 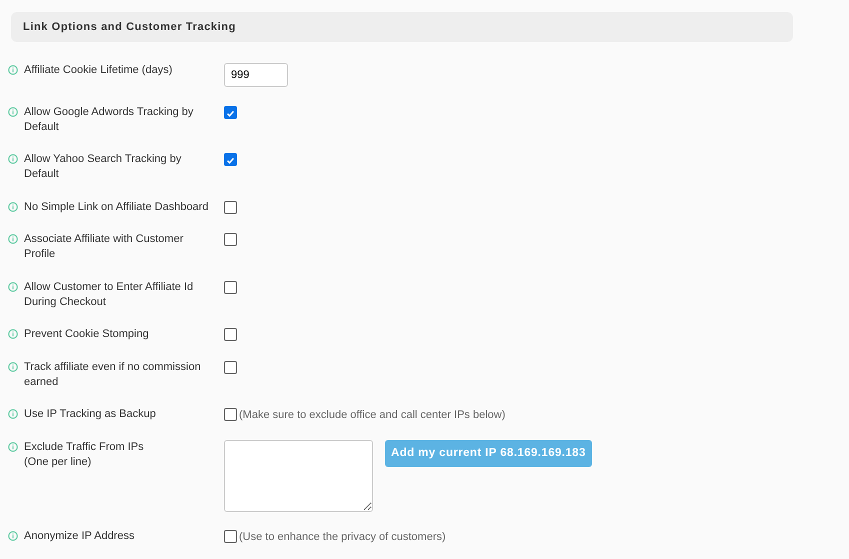 I want to click on setting-hint: (One per line), so click(x=58, y=462).